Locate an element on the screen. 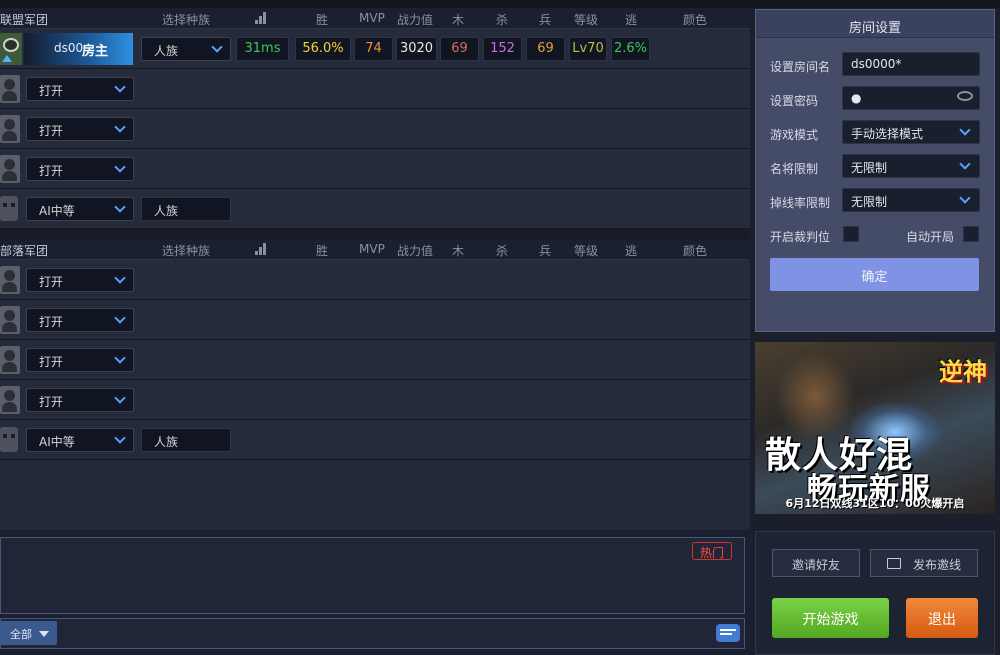  race-select-host: 人族 is located at coordinates (186, 49).